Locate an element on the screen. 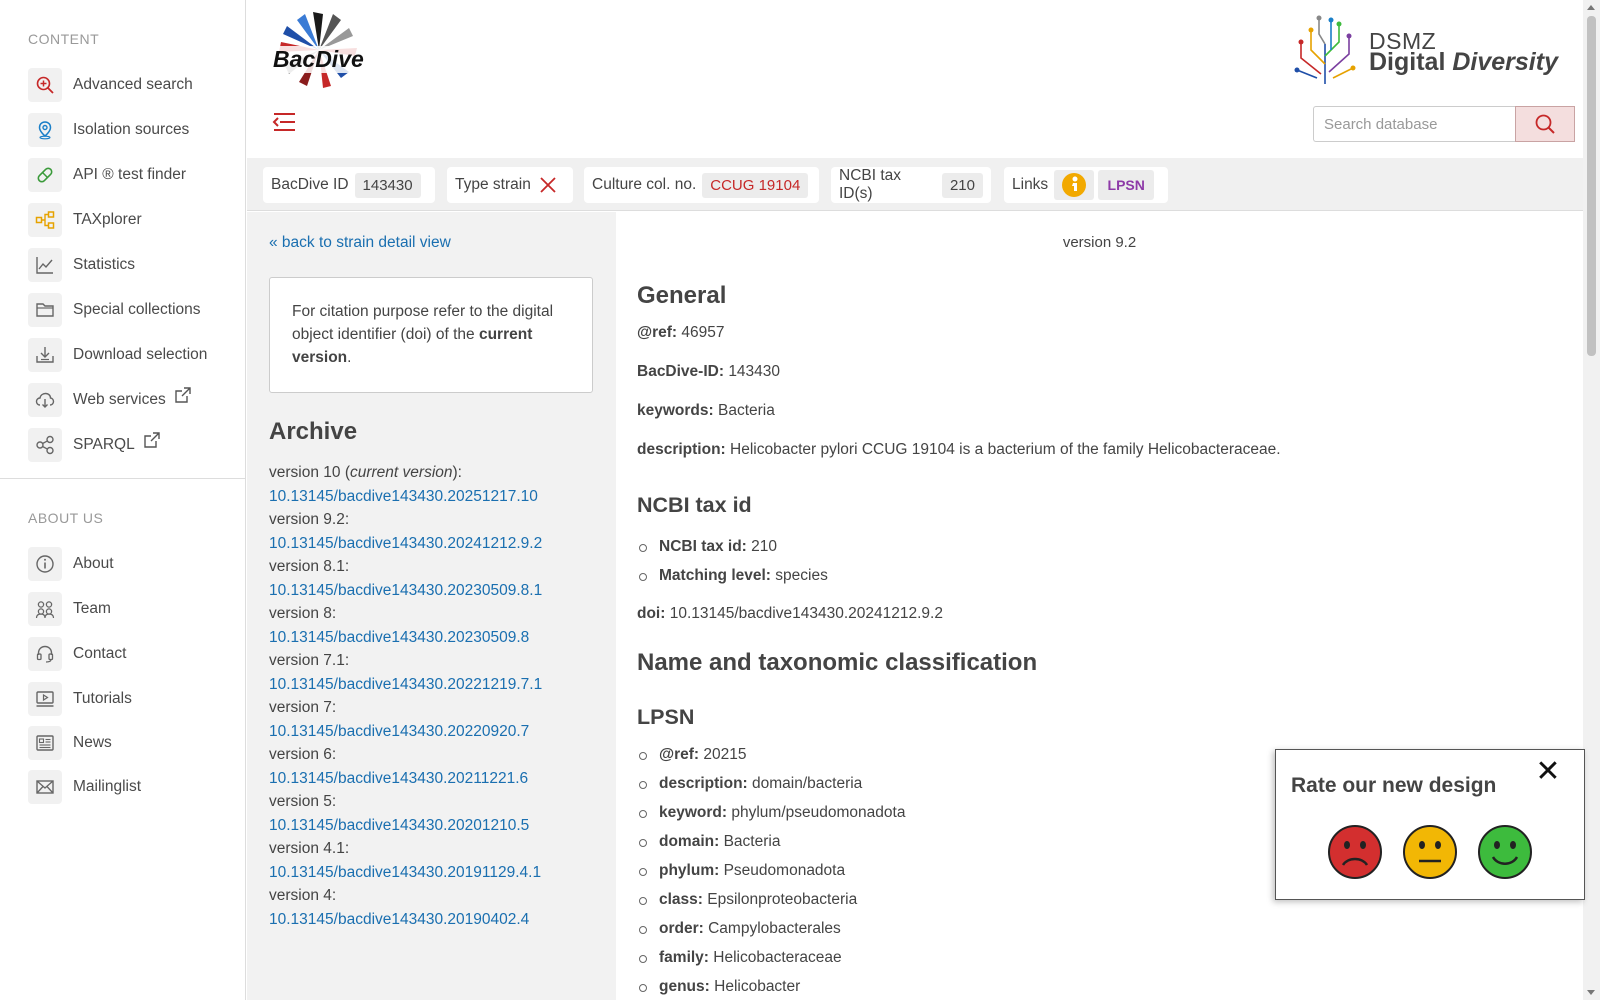 This screenshot has width=1600, height=1000. bacdive-logo: BacDive is located at coordinates (317, 51).